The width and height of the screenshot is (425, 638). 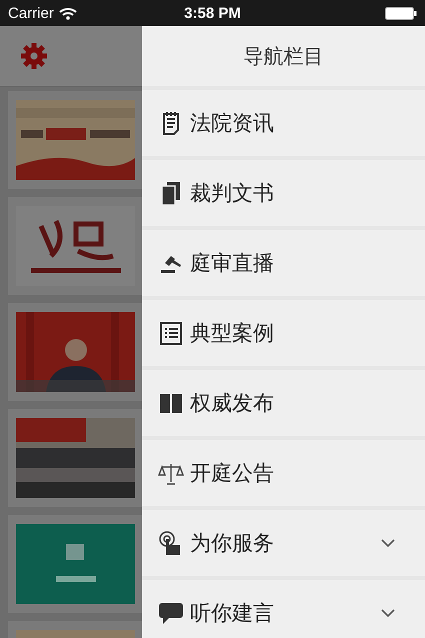 What do you see at coordinates (283, 475) in the screenshot?
I see `menu-item: 开庭公告` at bounding box center [283, 475].